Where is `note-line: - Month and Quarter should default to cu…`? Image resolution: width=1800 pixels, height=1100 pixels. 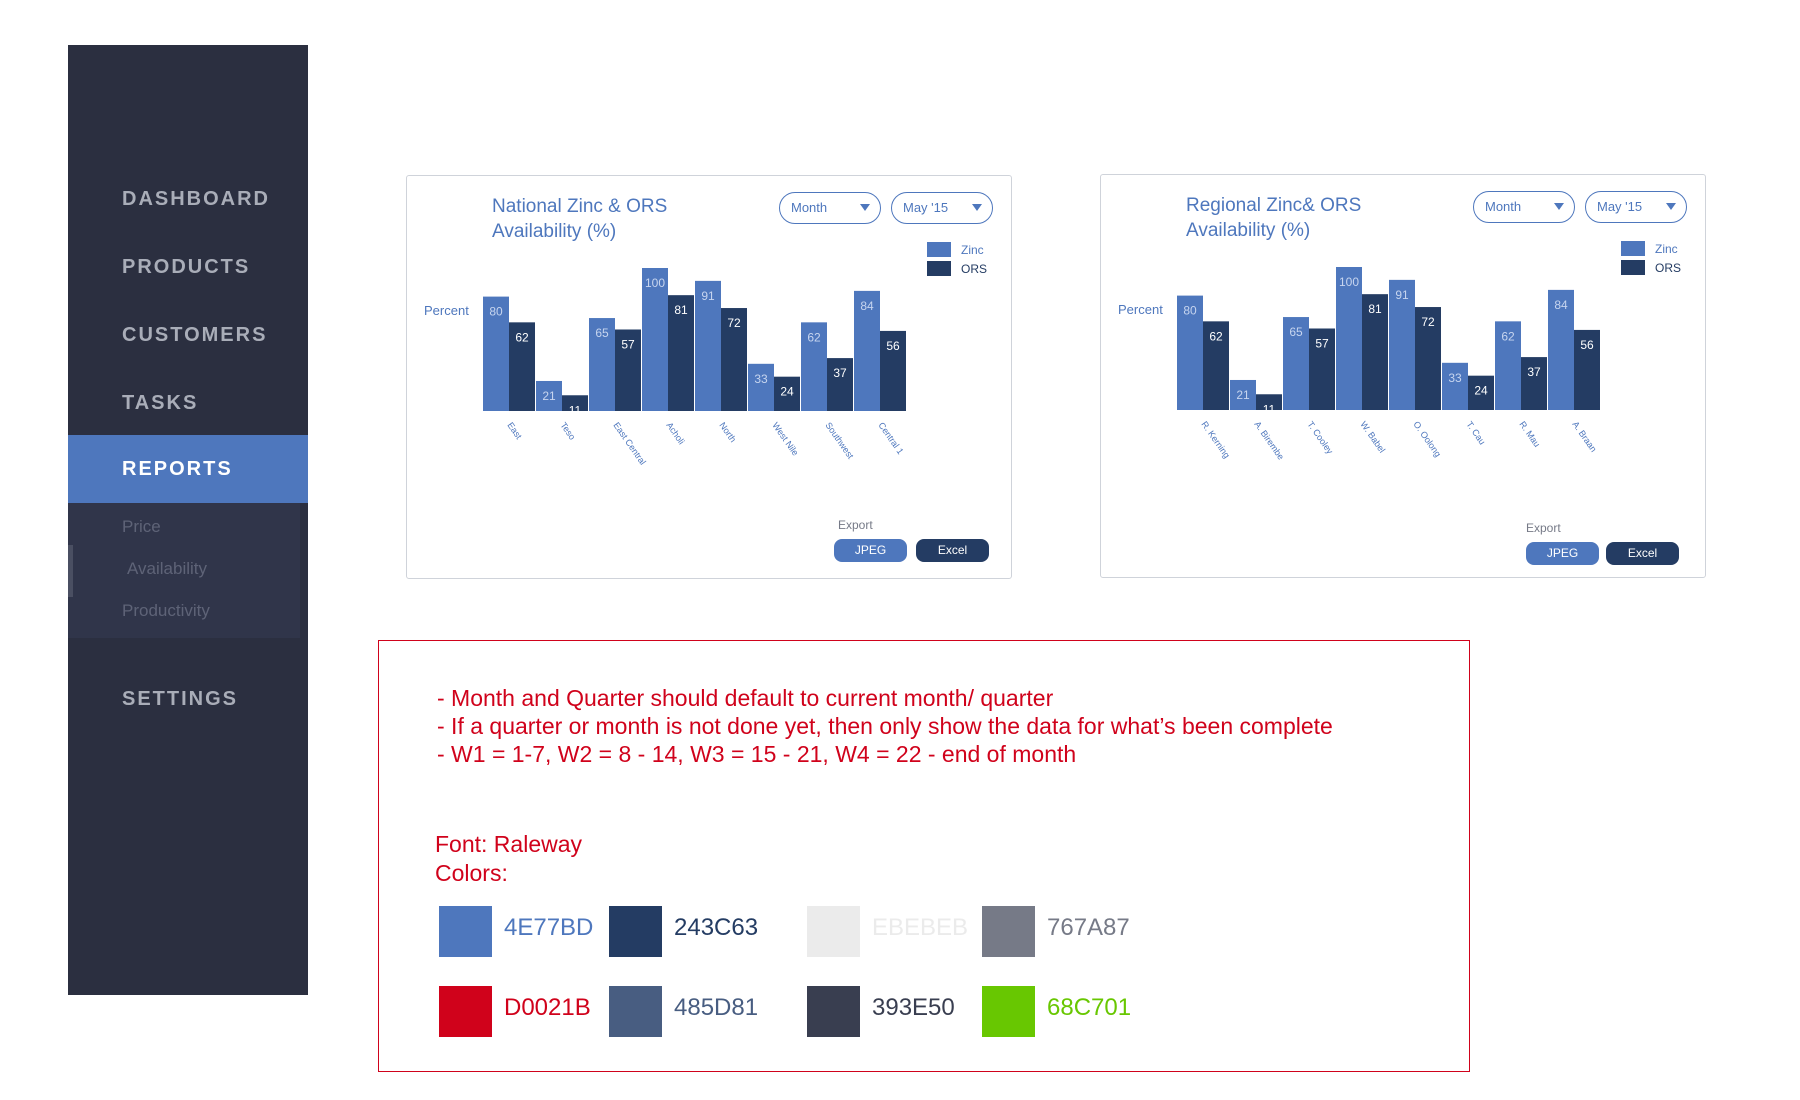 note-line: - Month and Quarter should default to cu… is located at coordinates (745, 698).